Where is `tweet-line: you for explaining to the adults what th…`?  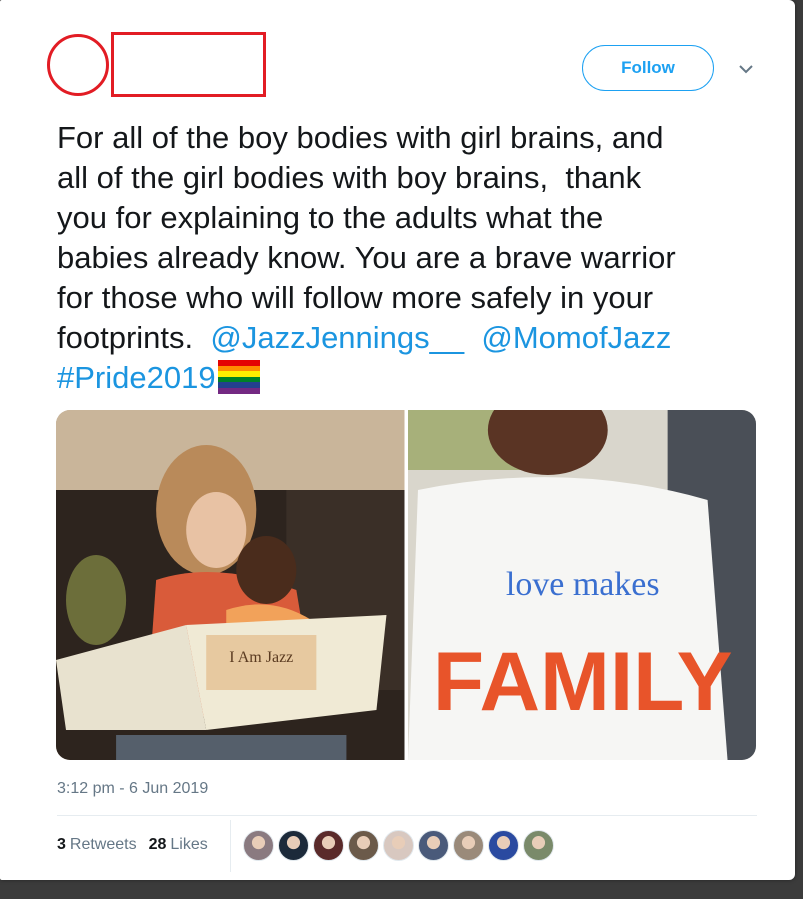
tweet-line: you for explaining to the adults what th… is located at coordinates (330, 217).